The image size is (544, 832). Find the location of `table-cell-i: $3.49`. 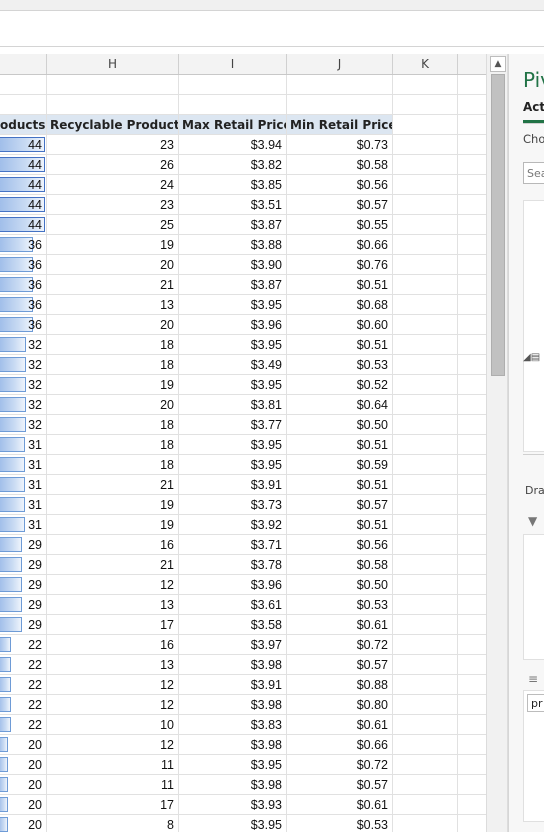

table-cell-i: $3.49 is located at coordinates (233, 365).